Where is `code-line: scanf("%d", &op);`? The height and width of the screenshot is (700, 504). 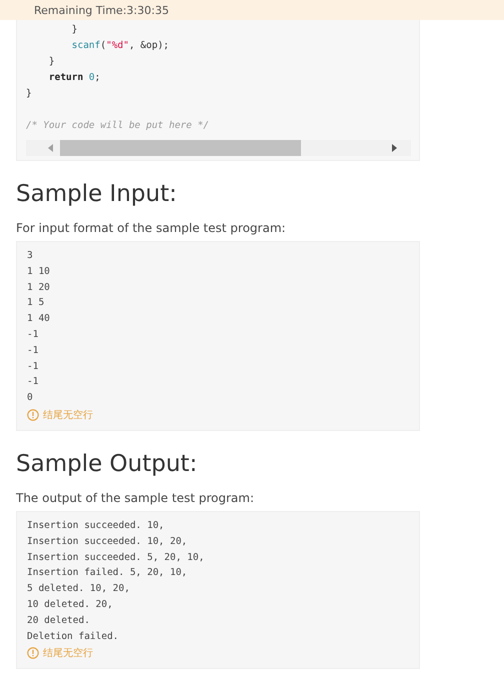
code-line: scanf("%d", &op); is located at coordinates (120, 45).